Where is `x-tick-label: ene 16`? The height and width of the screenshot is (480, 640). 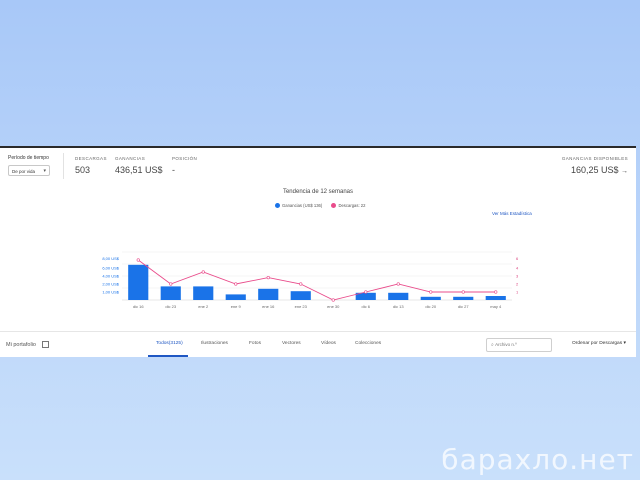 x-tick-label: ene 16 is located at coordinates (268, 306).